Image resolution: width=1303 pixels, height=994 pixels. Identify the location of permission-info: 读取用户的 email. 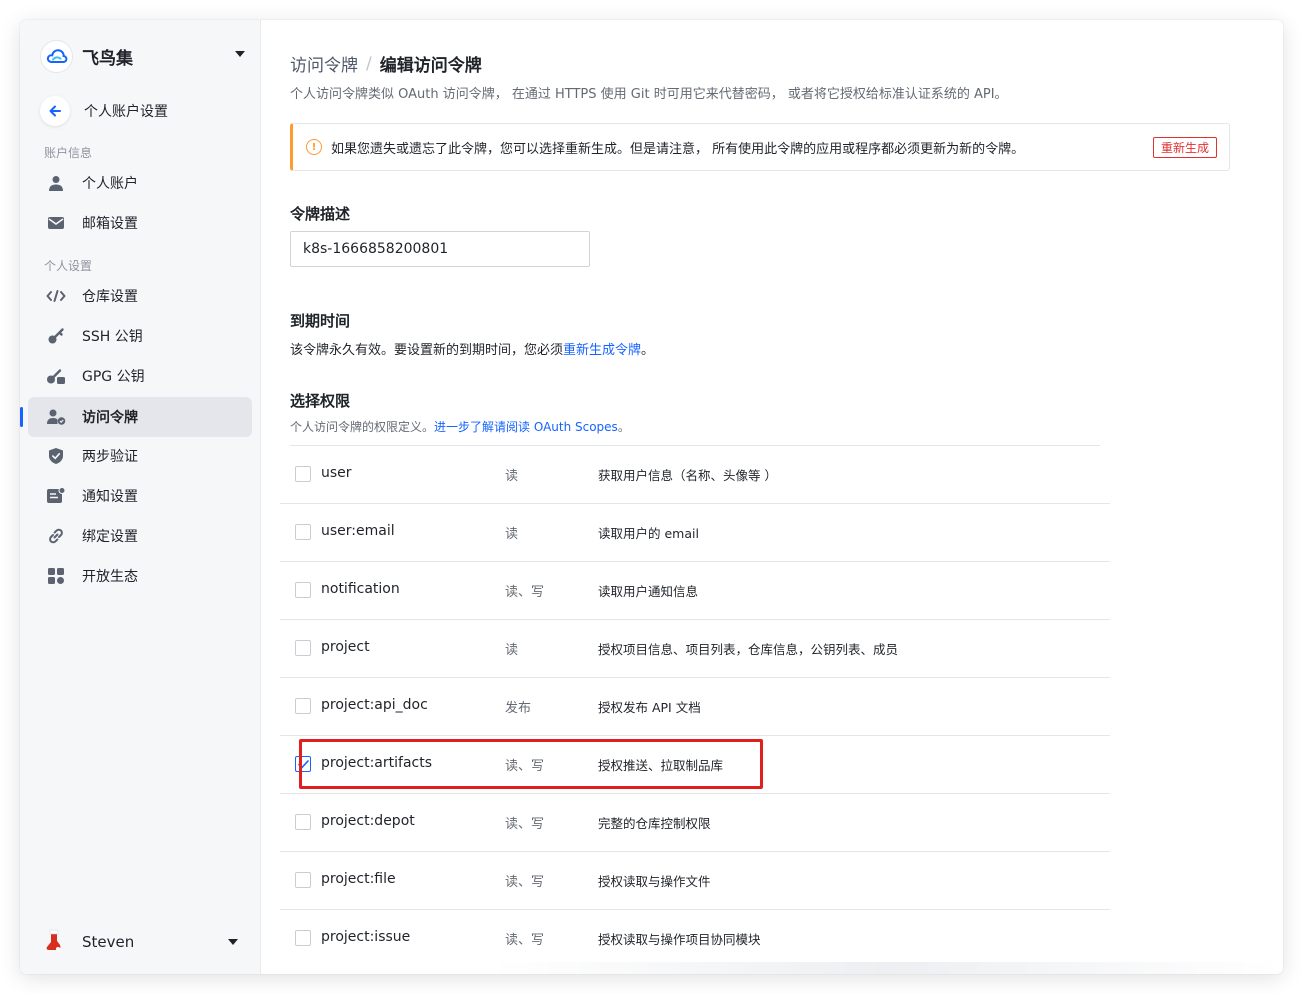
(648, 533).